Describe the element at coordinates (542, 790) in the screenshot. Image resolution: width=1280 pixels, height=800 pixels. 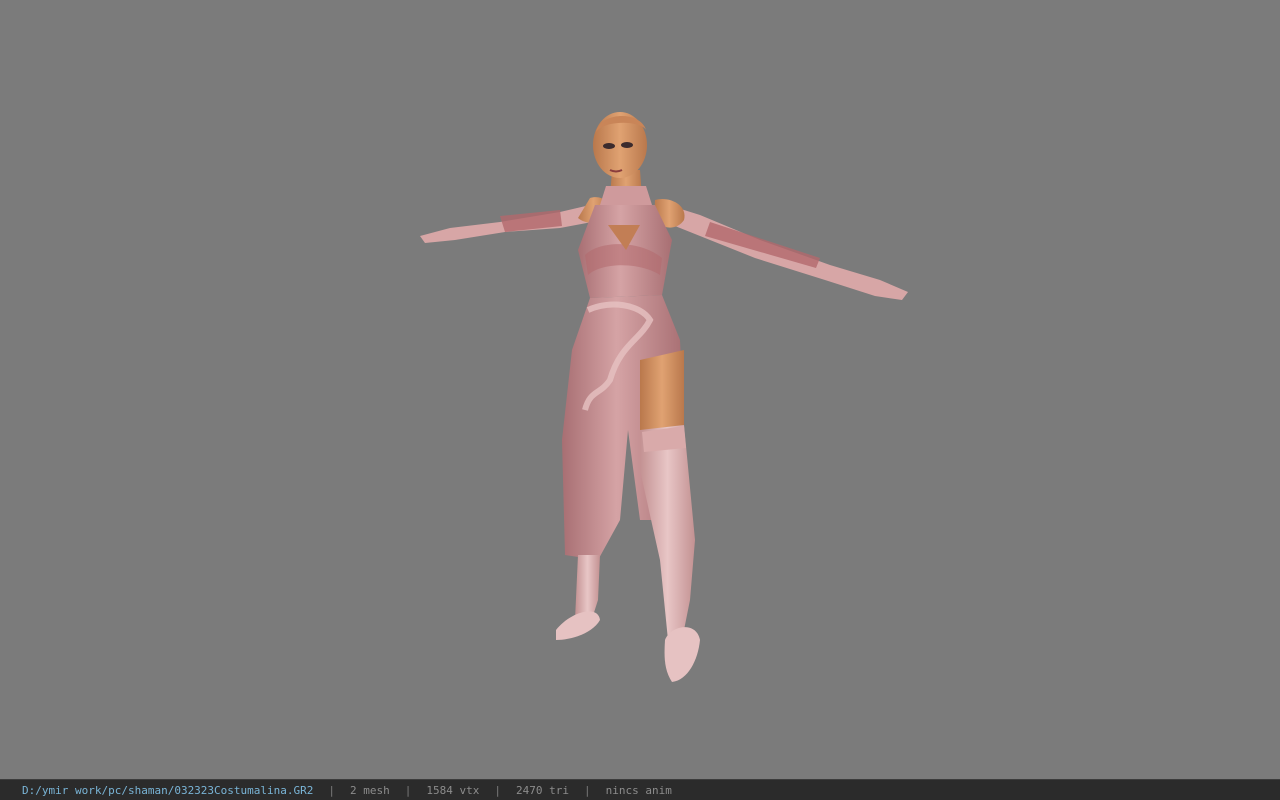
I see `triangle-count-label: 2470 tri` at that location.